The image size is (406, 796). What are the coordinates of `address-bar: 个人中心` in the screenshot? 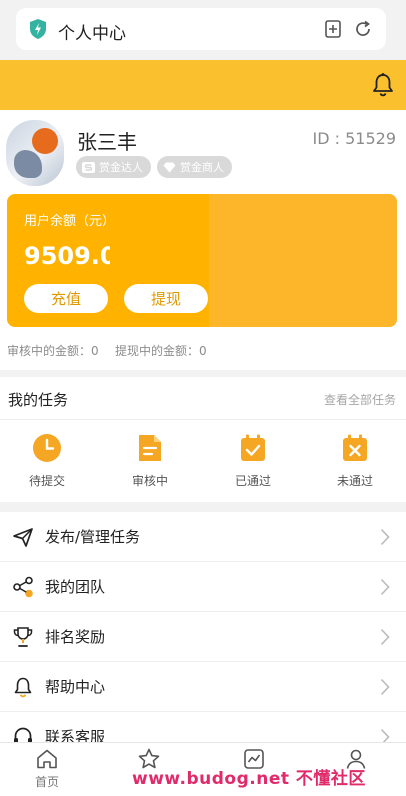 It's located at (201, 29).